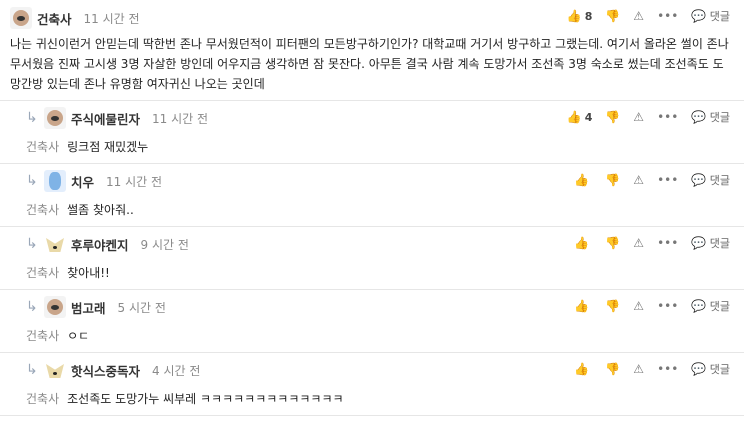 Image resolution: width=744 pixels, height=435 pixels. I want to click on author-name: 범고래, so click(88, 307).